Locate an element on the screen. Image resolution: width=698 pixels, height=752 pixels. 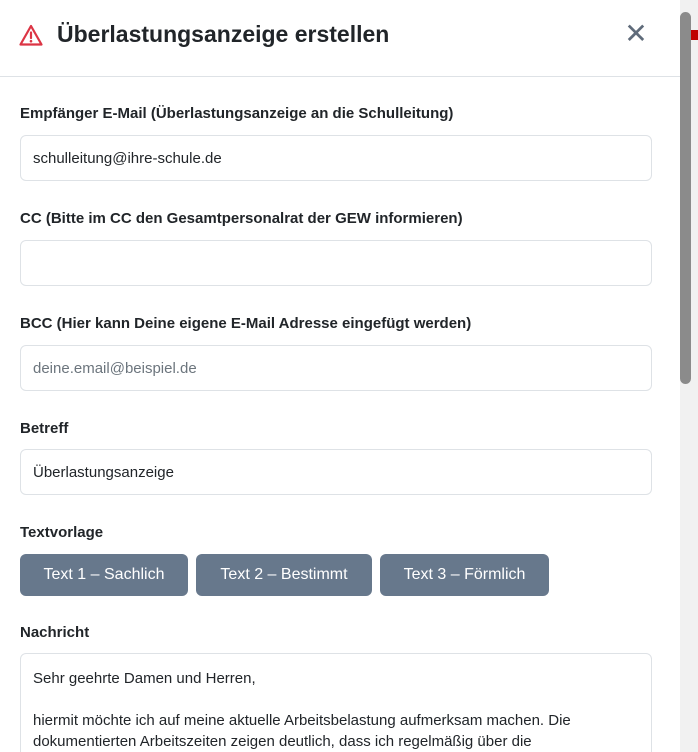
scrollbar-thumb is located at coordinates (685, 198).